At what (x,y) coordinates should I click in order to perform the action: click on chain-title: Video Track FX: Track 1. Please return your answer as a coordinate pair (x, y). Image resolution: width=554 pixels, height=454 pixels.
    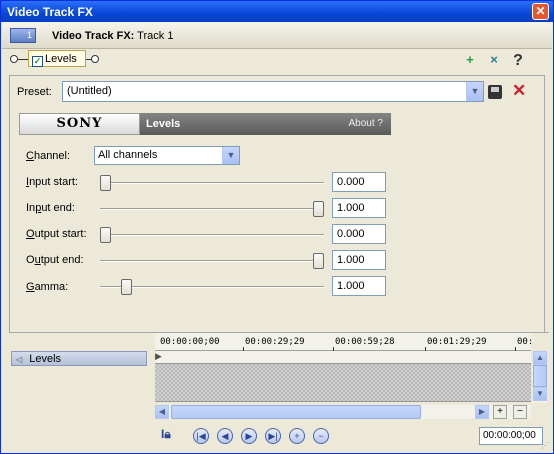
    Looking at the image, I should click on (112, 36).